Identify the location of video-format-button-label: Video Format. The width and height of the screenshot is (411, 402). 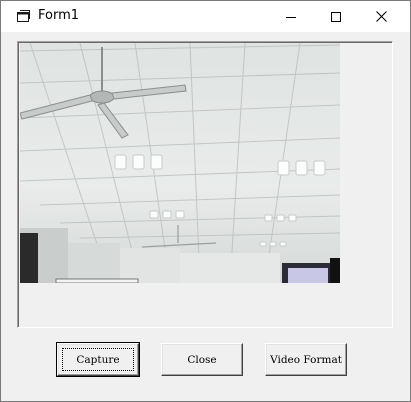
(306, 359).